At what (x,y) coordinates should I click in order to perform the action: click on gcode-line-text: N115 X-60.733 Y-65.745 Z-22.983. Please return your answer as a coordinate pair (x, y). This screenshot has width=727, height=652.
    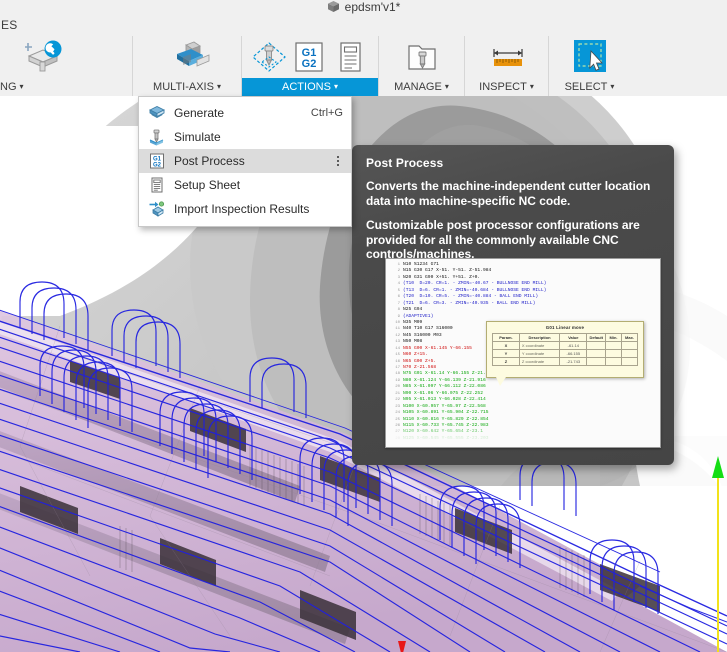
    Looking at the image, I should click on (446, 425).